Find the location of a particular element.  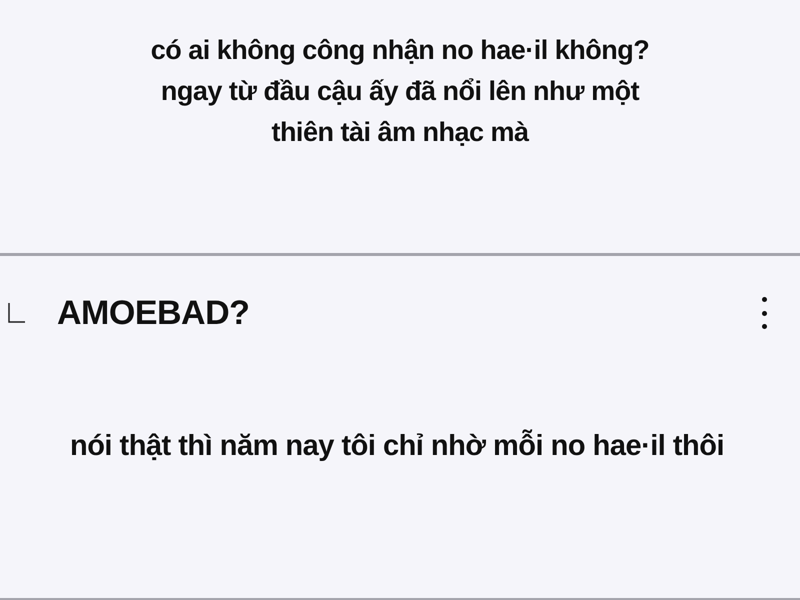

comment-text: nói thật thì năm nay tôi chỉ nhờ mỗi no hae·il thôi is located at coordinates (397, 446).